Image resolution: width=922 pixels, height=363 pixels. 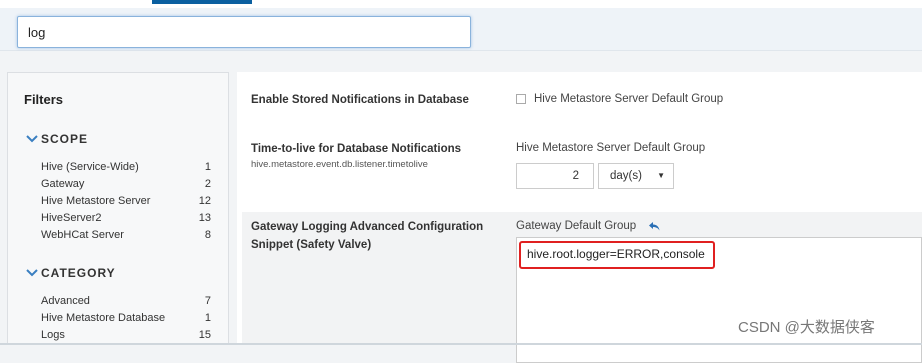 I want to click on filters-title: Filters, so click(x=44, y=99).